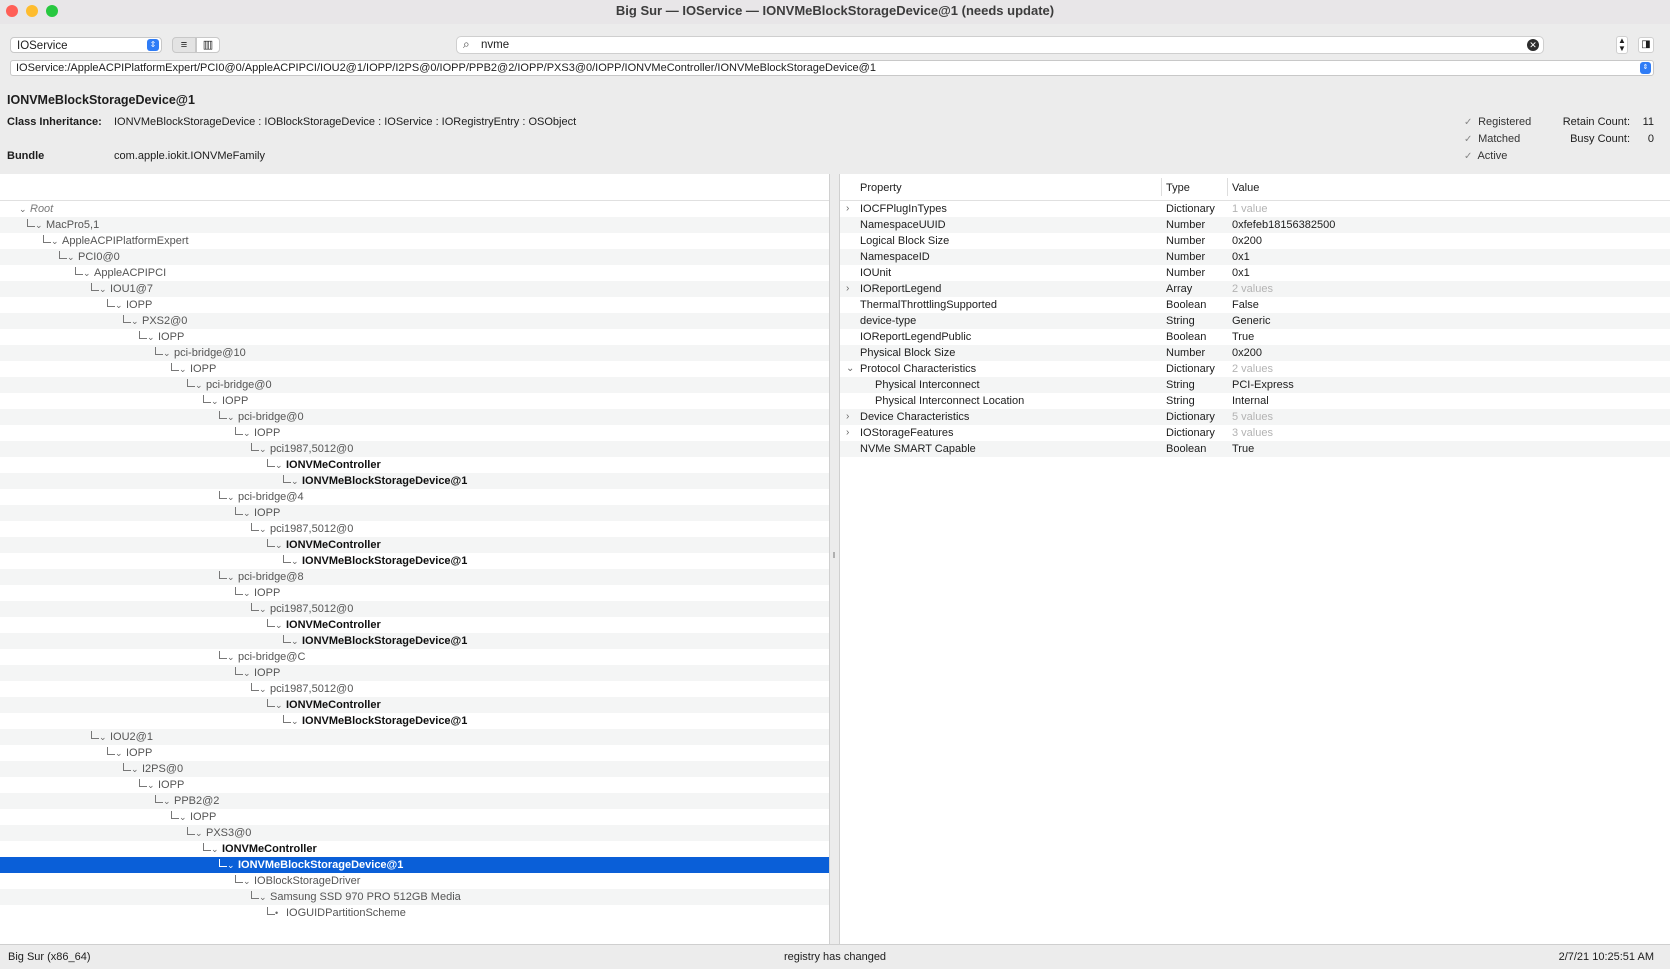  What do you see at coordinates (1243, 449) in the screenshot?
I see `property-value: True` at bounding box center [1243, 449].